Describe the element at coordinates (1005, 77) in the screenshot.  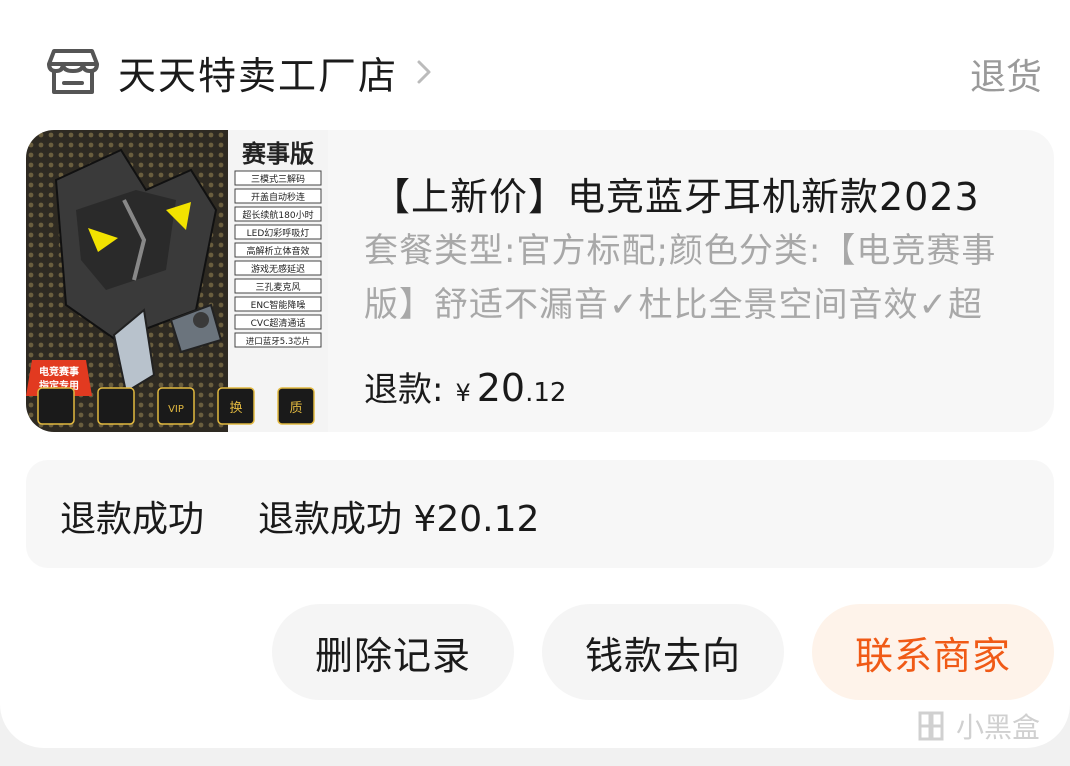
I see `order-status: 退货` at that location.